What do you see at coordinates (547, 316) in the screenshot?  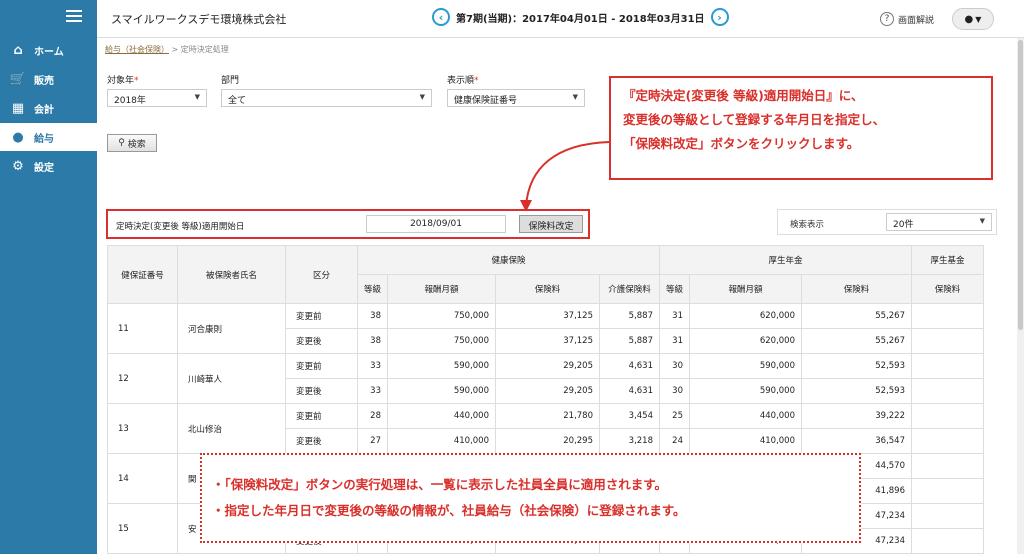 I see `cell-health-premium: 37,125` at bounding box center [547, 316].